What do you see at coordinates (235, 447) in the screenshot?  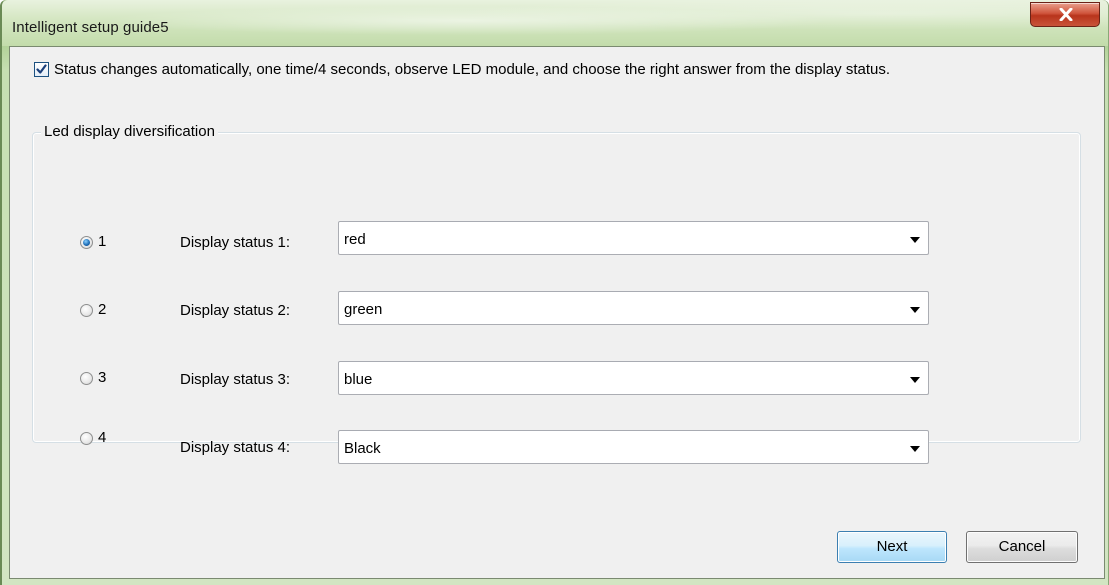 I see `display-status-label-4: Display status 4:` at bounding box center [235, 447].